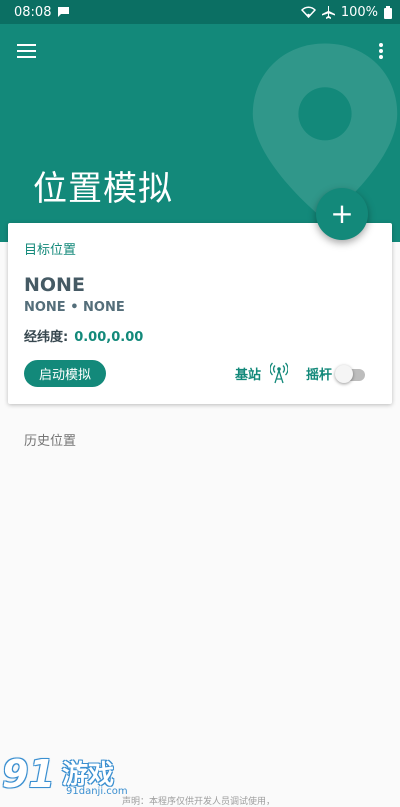 This screenshot has height=807, width=400. I want to click on base-station-label: 基站, so click(248, 373).